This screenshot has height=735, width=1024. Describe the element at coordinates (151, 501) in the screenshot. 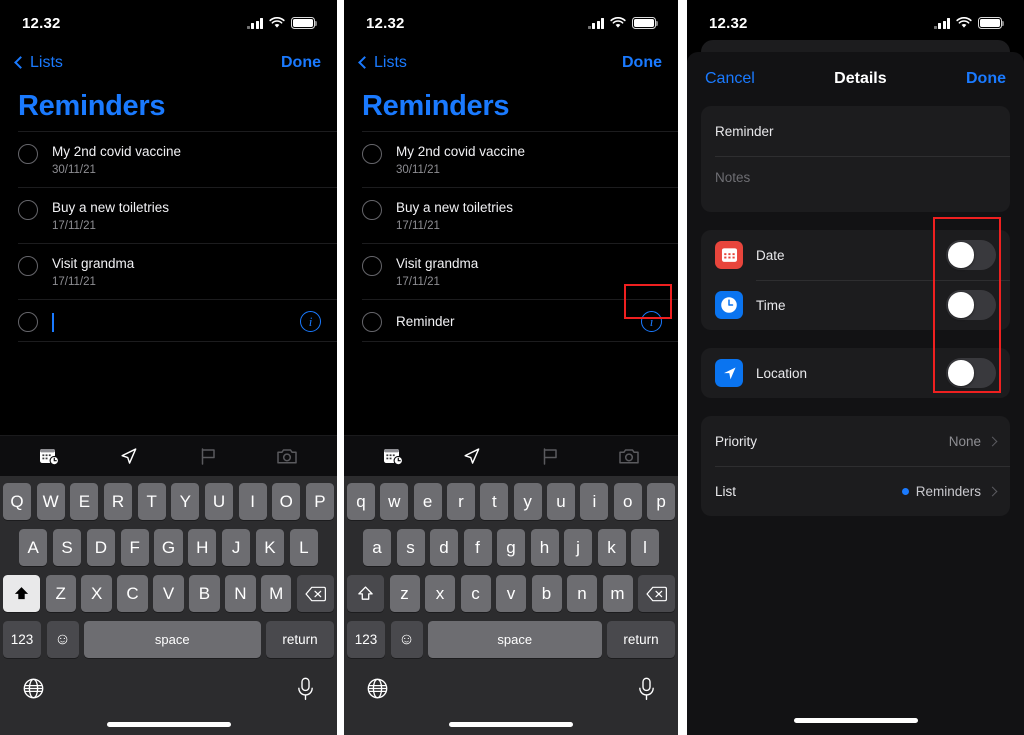

I see `key: T` at that location.